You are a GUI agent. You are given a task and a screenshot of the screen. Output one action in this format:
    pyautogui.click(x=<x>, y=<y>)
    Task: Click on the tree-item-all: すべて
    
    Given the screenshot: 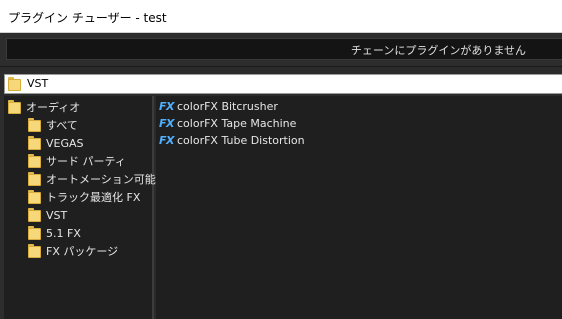 What is the action you would take?
    pyautogui.click(x=53, y=125)
    